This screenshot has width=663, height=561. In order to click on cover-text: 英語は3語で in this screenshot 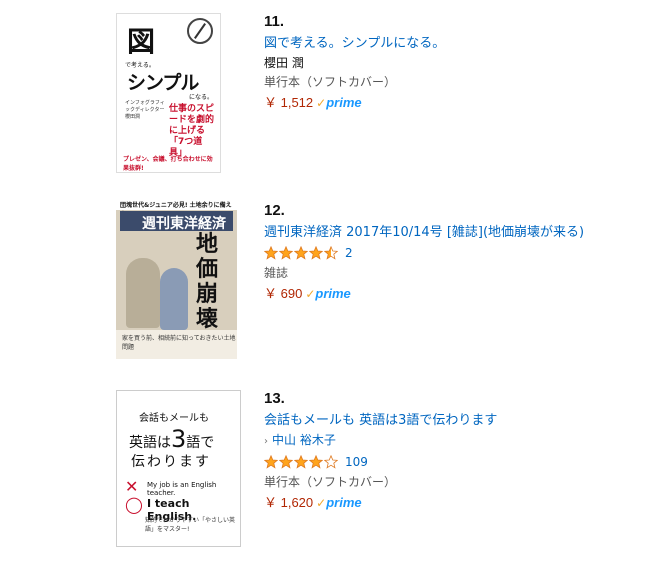, I will do `click(171, 439)`.